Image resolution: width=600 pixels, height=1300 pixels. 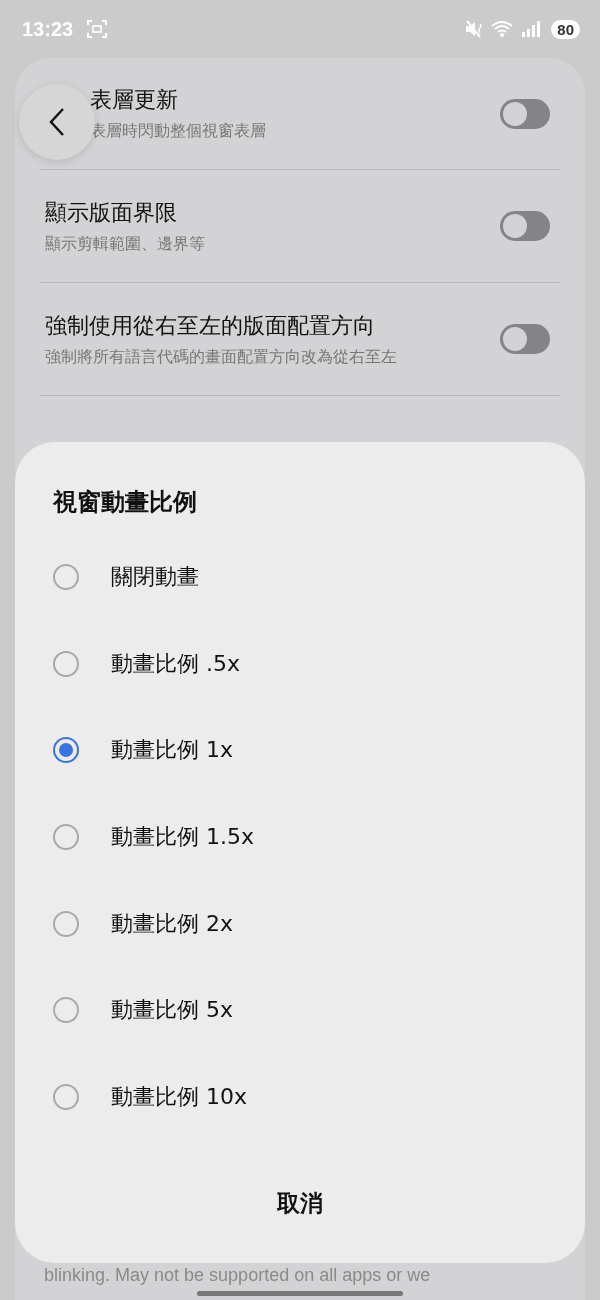 What do you see at coordinates (300, 1204) in the screenshot?
I see `cancel-button: 取消` at bounding box center [300, 1204].